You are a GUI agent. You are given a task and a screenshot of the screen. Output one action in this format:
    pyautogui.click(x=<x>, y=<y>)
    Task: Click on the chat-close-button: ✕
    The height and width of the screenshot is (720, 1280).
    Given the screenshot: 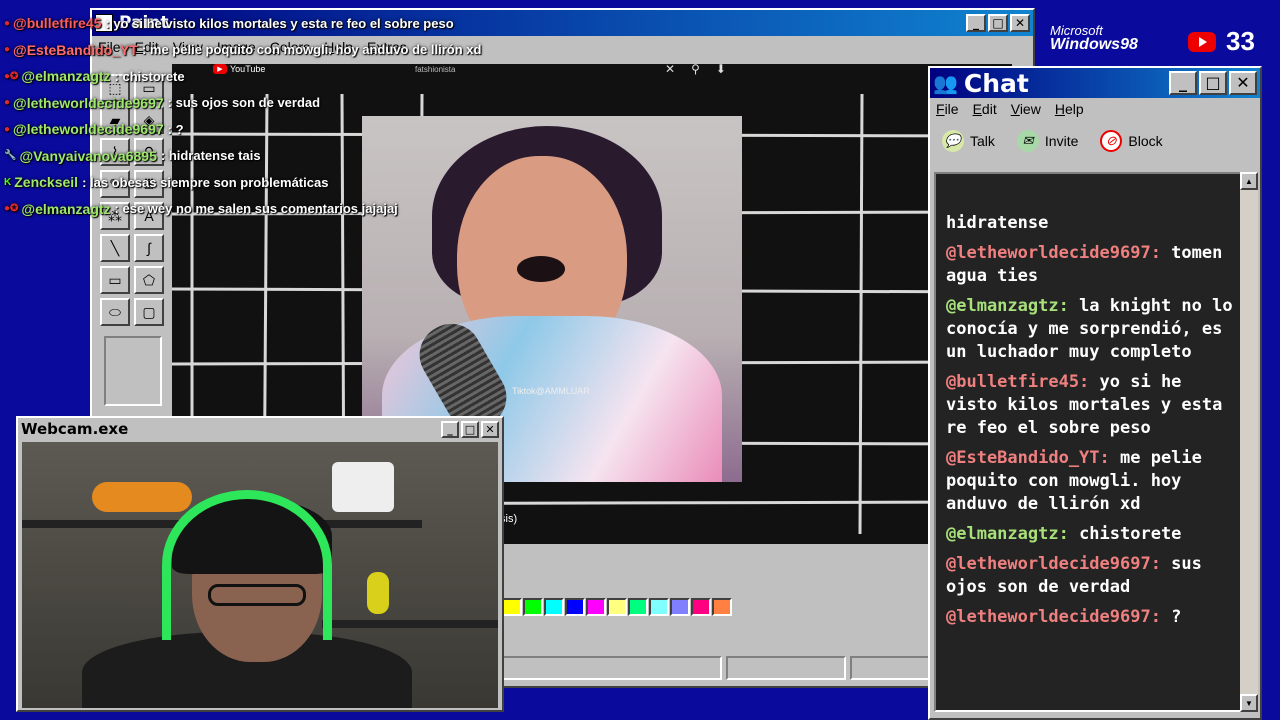 What is the action you would take?
    pyautogui.click(x=1243, y=83)
    